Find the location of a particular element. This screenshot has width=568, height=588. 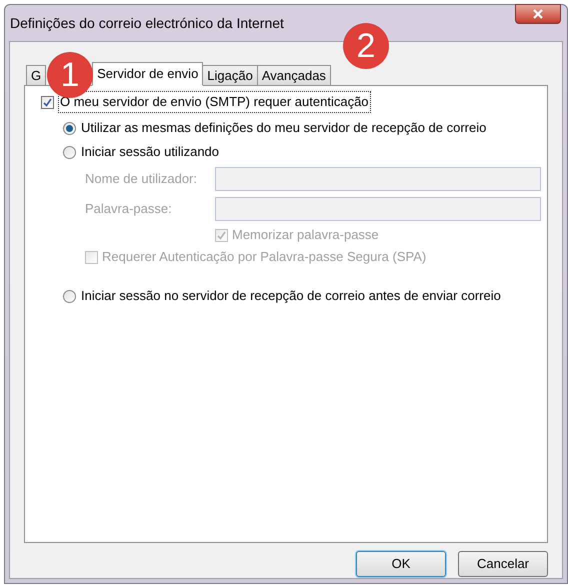

option-label: Requerer Autenticação por Palavra-passe Segura (SPA) is located at coordinates (264, 257).